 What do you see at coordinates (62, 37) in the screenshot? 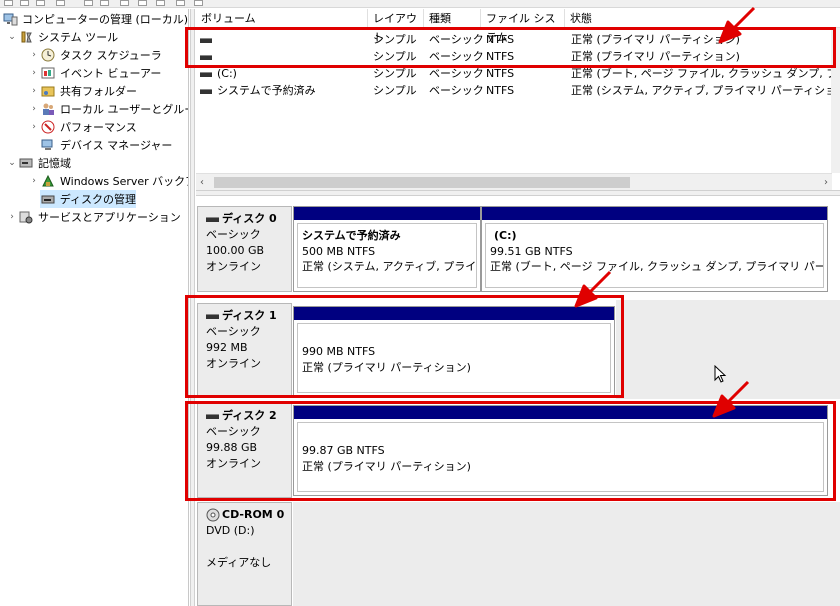
I see `tree-item-system-tools: ⌄ システム ツール` at bounding box center [62, 37].